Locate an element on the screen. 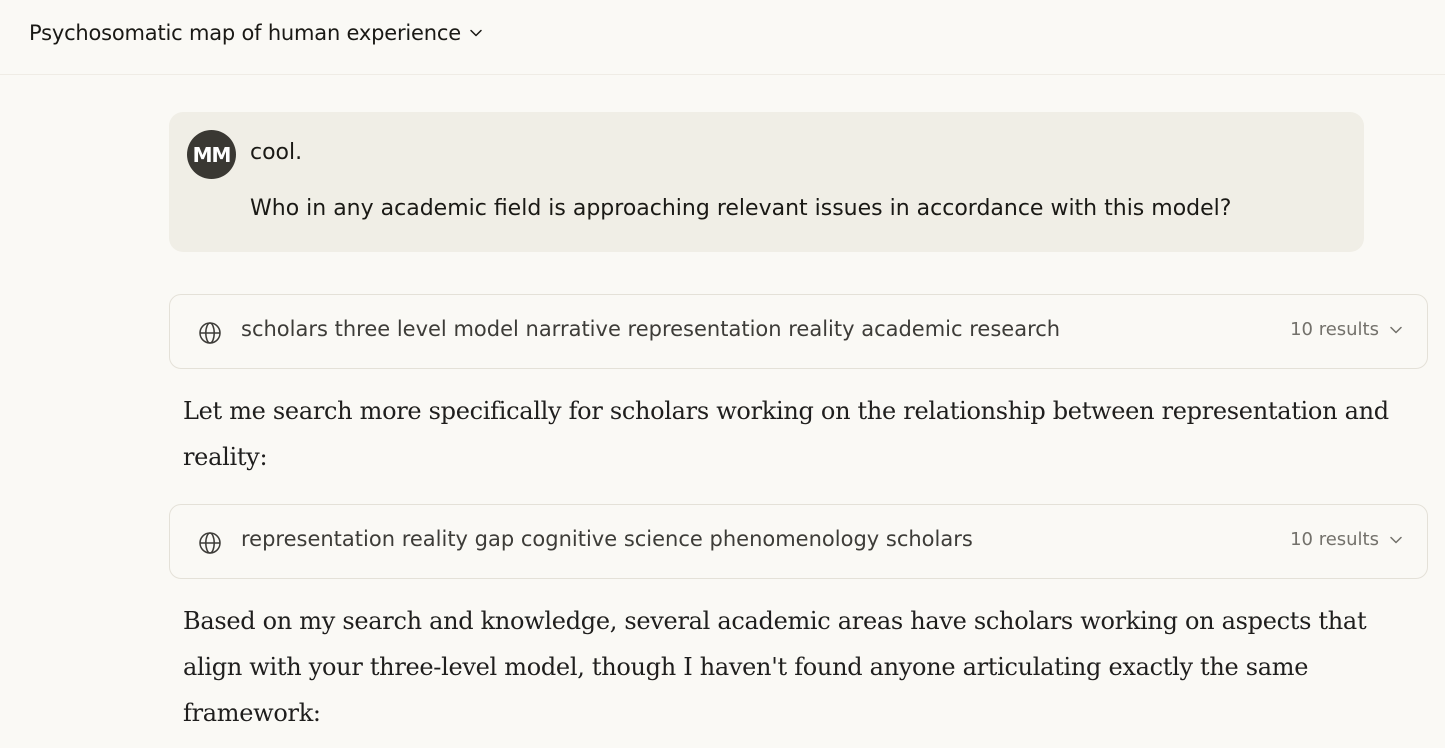 The image size is (1445, 748). avatar: MM is located at coordinates (211, 154).